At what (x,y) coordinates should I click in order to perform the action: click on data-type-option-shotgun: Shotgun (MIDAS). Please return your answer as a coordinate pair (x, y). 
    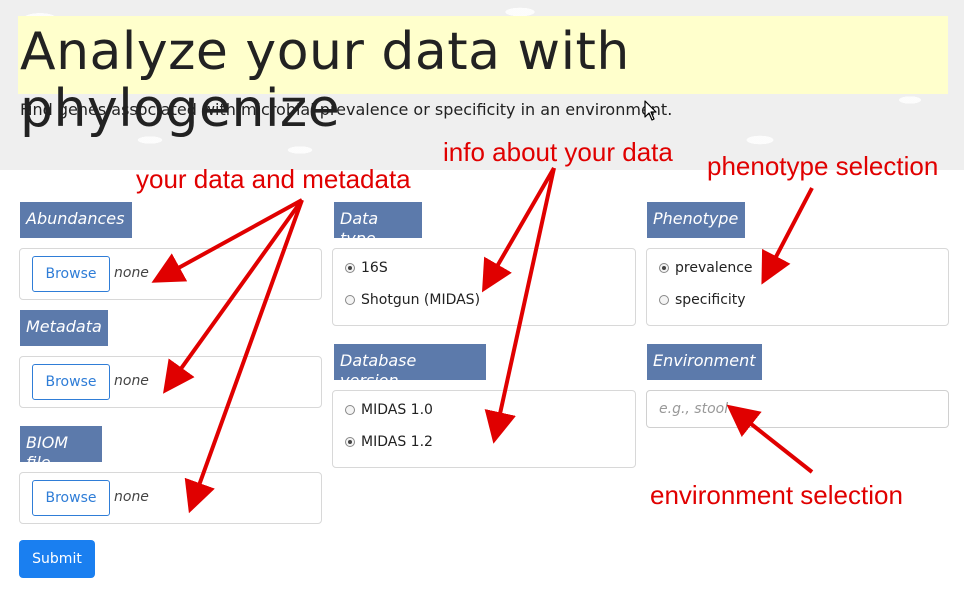
    Looking at the image, I should click on (412, 300).